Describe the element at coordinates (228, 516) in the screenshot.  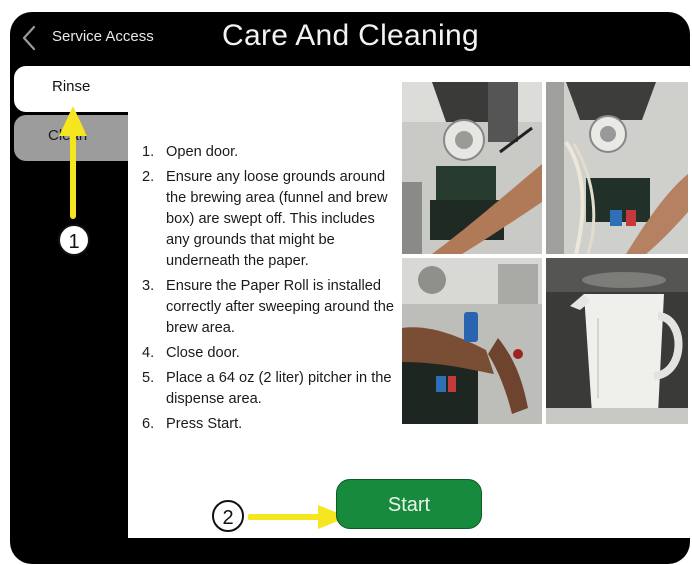
I see `callout-2: 2` at that location.